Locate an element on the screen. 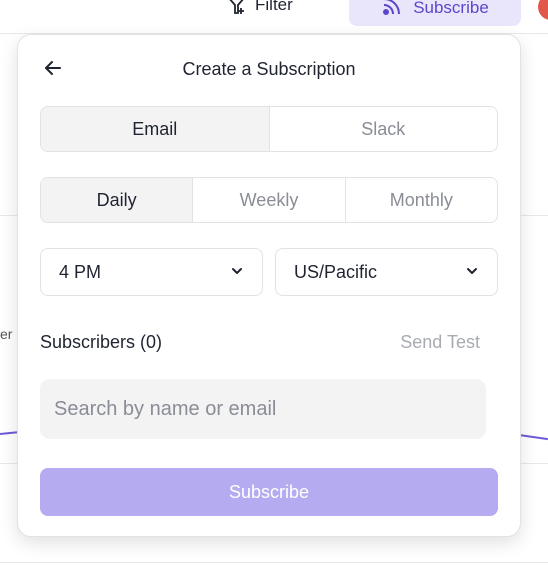 The height and width of the screenshot is (566, 548). subscriber-search-input is located at coordinates (263, 409).